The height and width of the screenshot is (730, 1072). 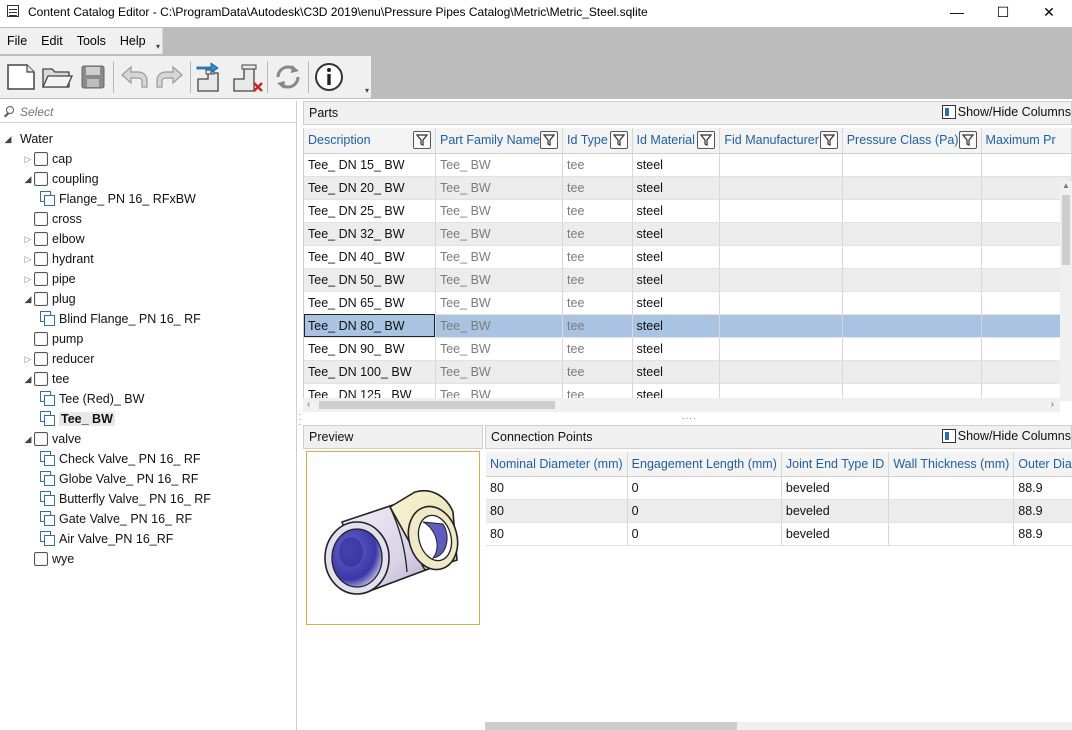 What do you see at coordinates (329, 77) in the screenshot?
I see `info-button` at bounding box center [329, 77].